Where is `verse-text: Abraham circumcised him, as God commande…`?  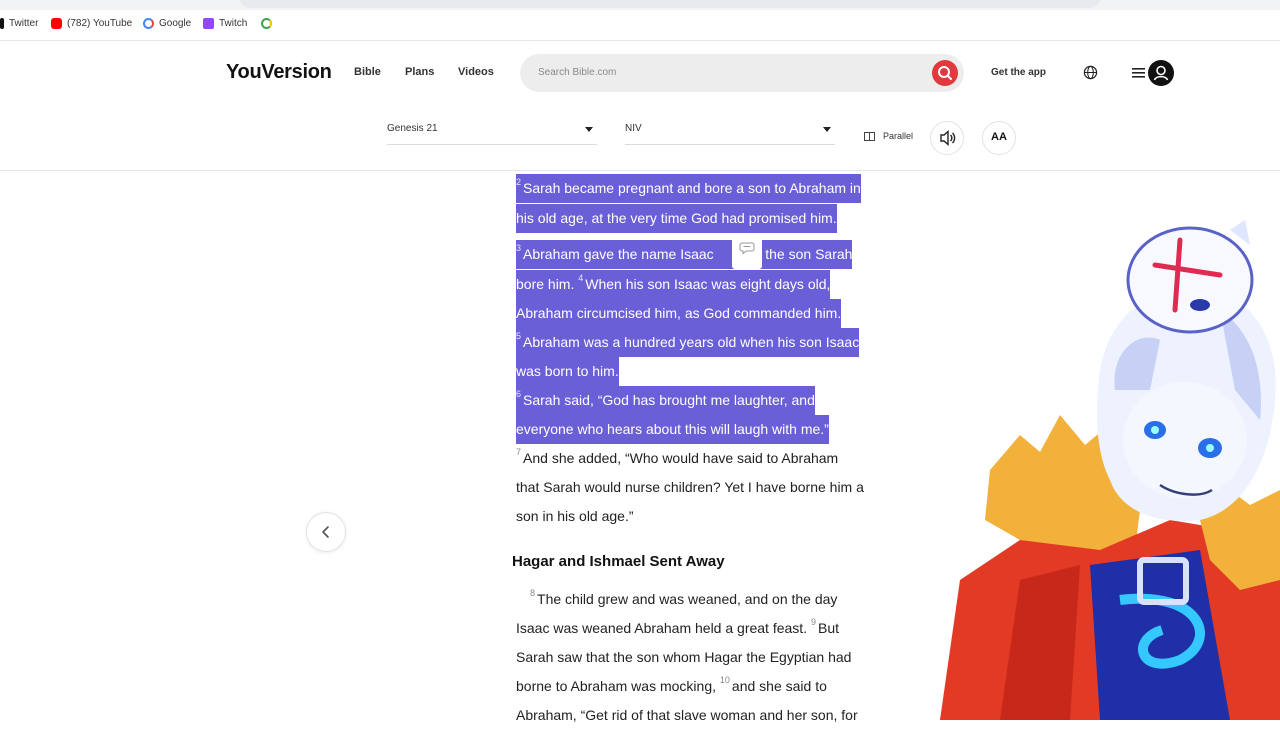 verse-text: Abraham circumcised him, as God commande… is located at coordinates (678, 313).